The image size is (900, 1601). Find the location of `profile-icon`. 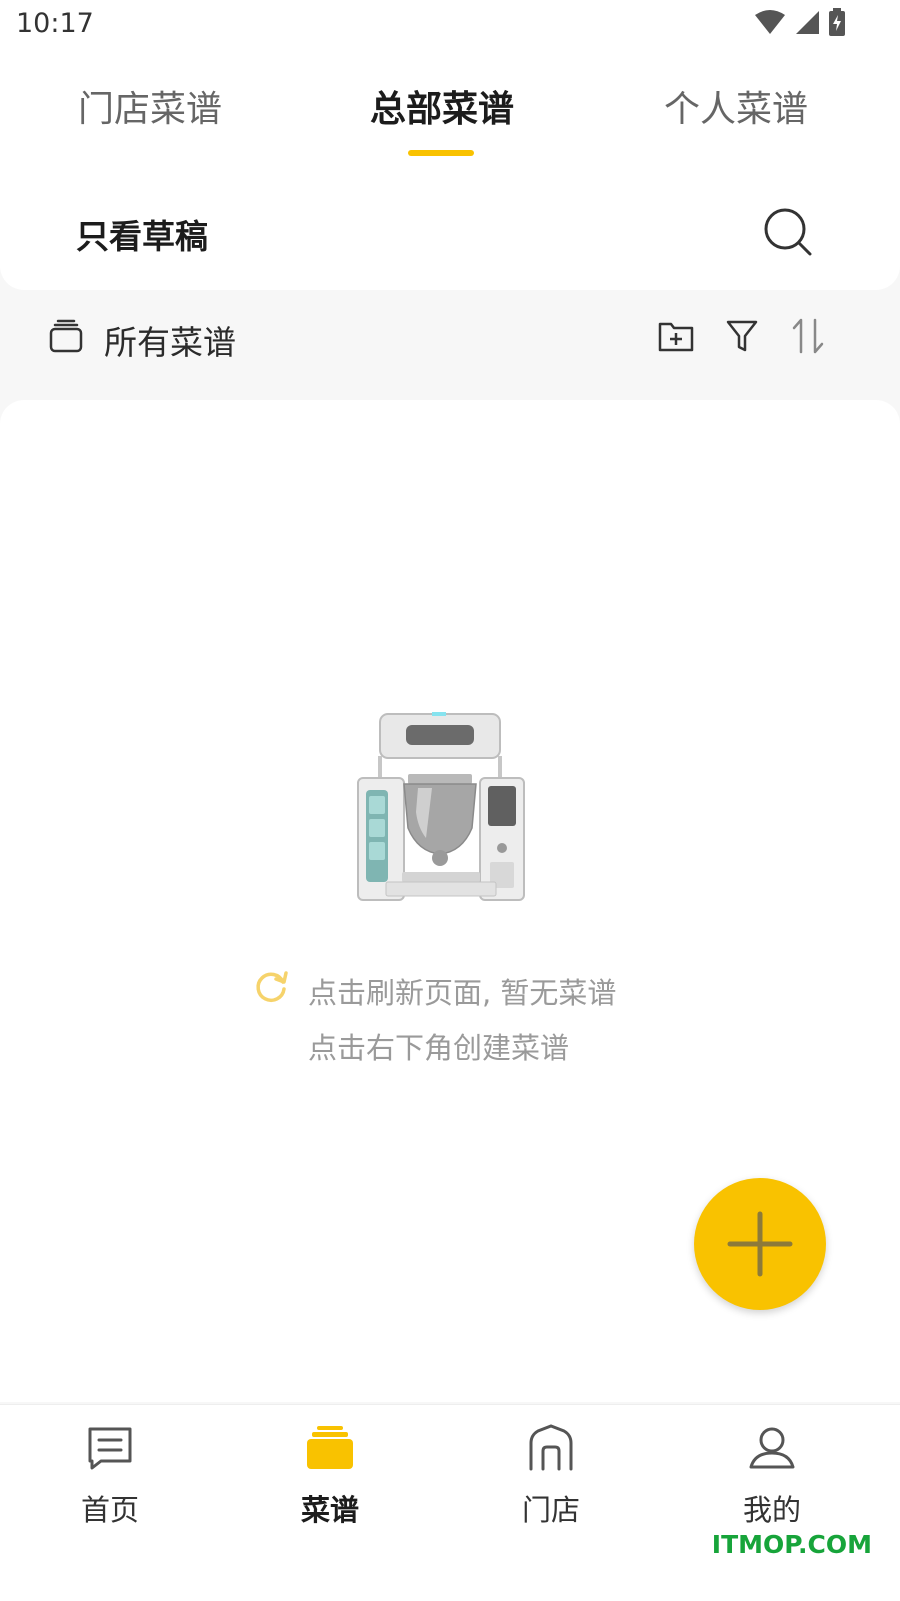

profile-icon is located at coordinates (772, 1448).